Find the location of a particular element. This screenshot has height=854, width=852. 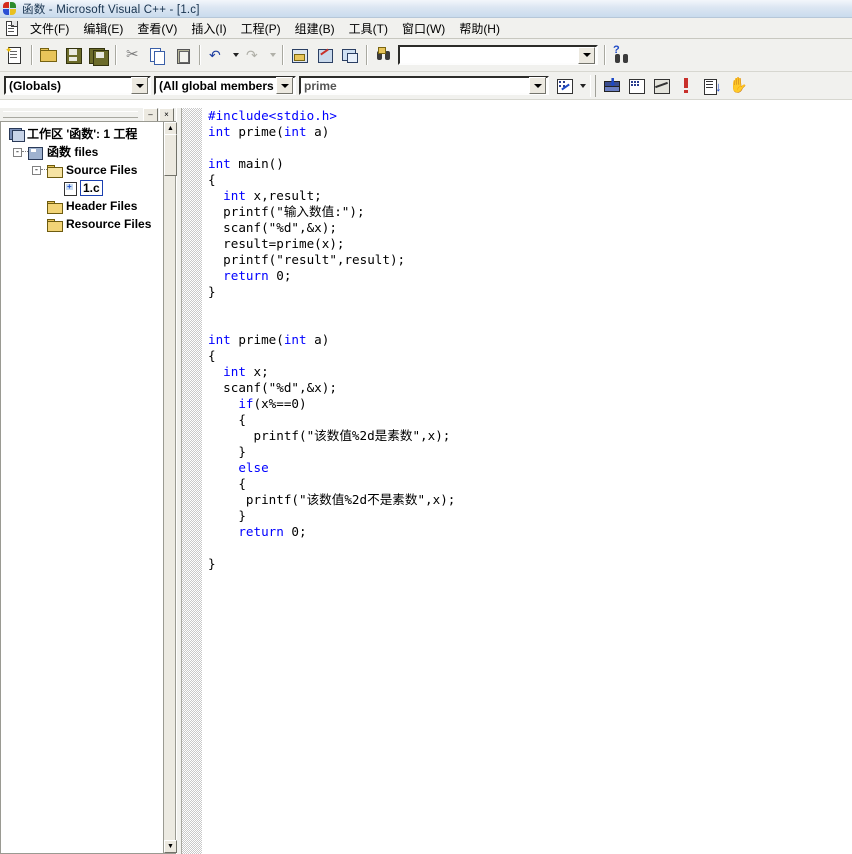

c-file-icon: + is located at coordinates (70, 188).